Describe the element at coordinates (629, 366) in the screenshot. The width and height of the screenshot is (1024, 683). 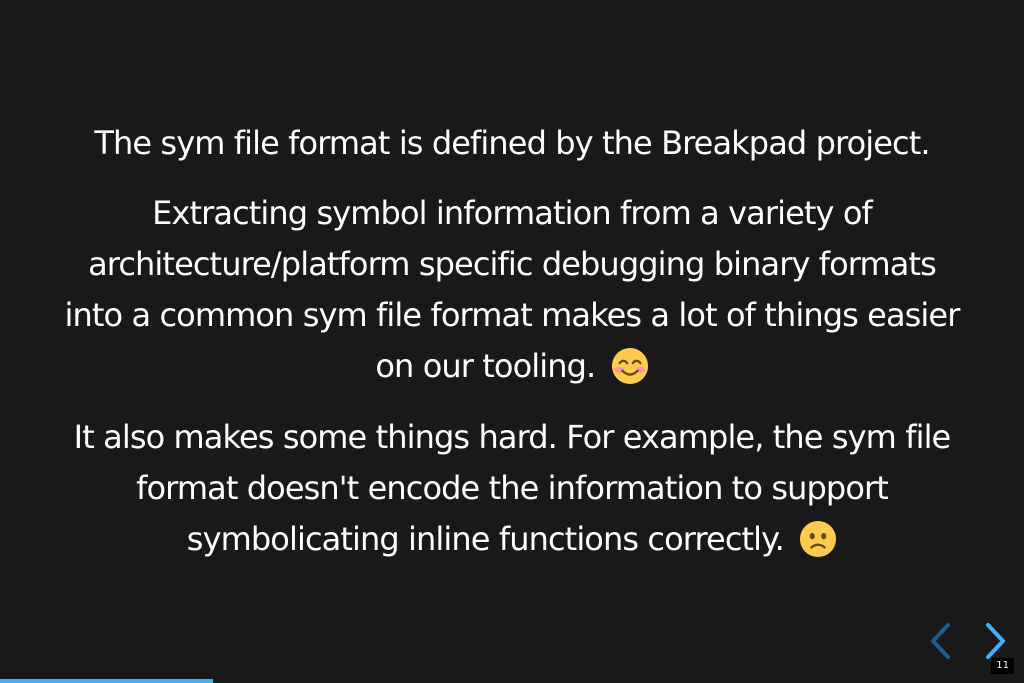
I see `smiling-face-icon` at that location.